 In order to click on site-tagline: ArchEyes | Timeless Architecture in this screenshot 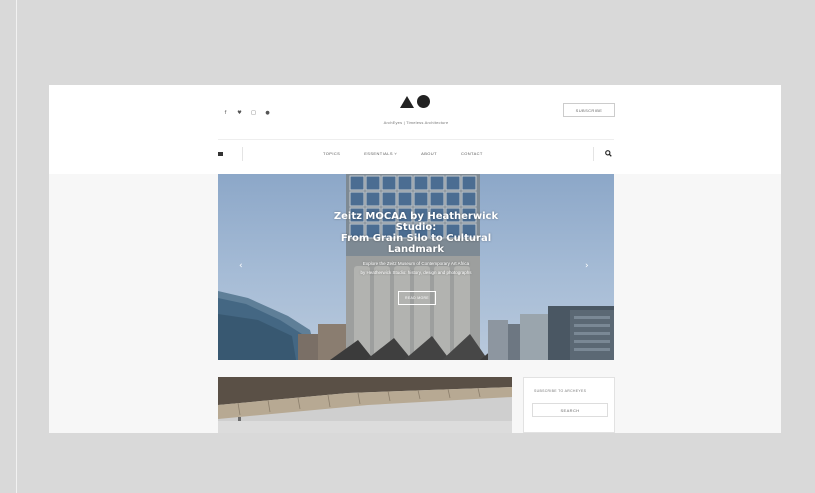, I will do `click(416, 122)`.